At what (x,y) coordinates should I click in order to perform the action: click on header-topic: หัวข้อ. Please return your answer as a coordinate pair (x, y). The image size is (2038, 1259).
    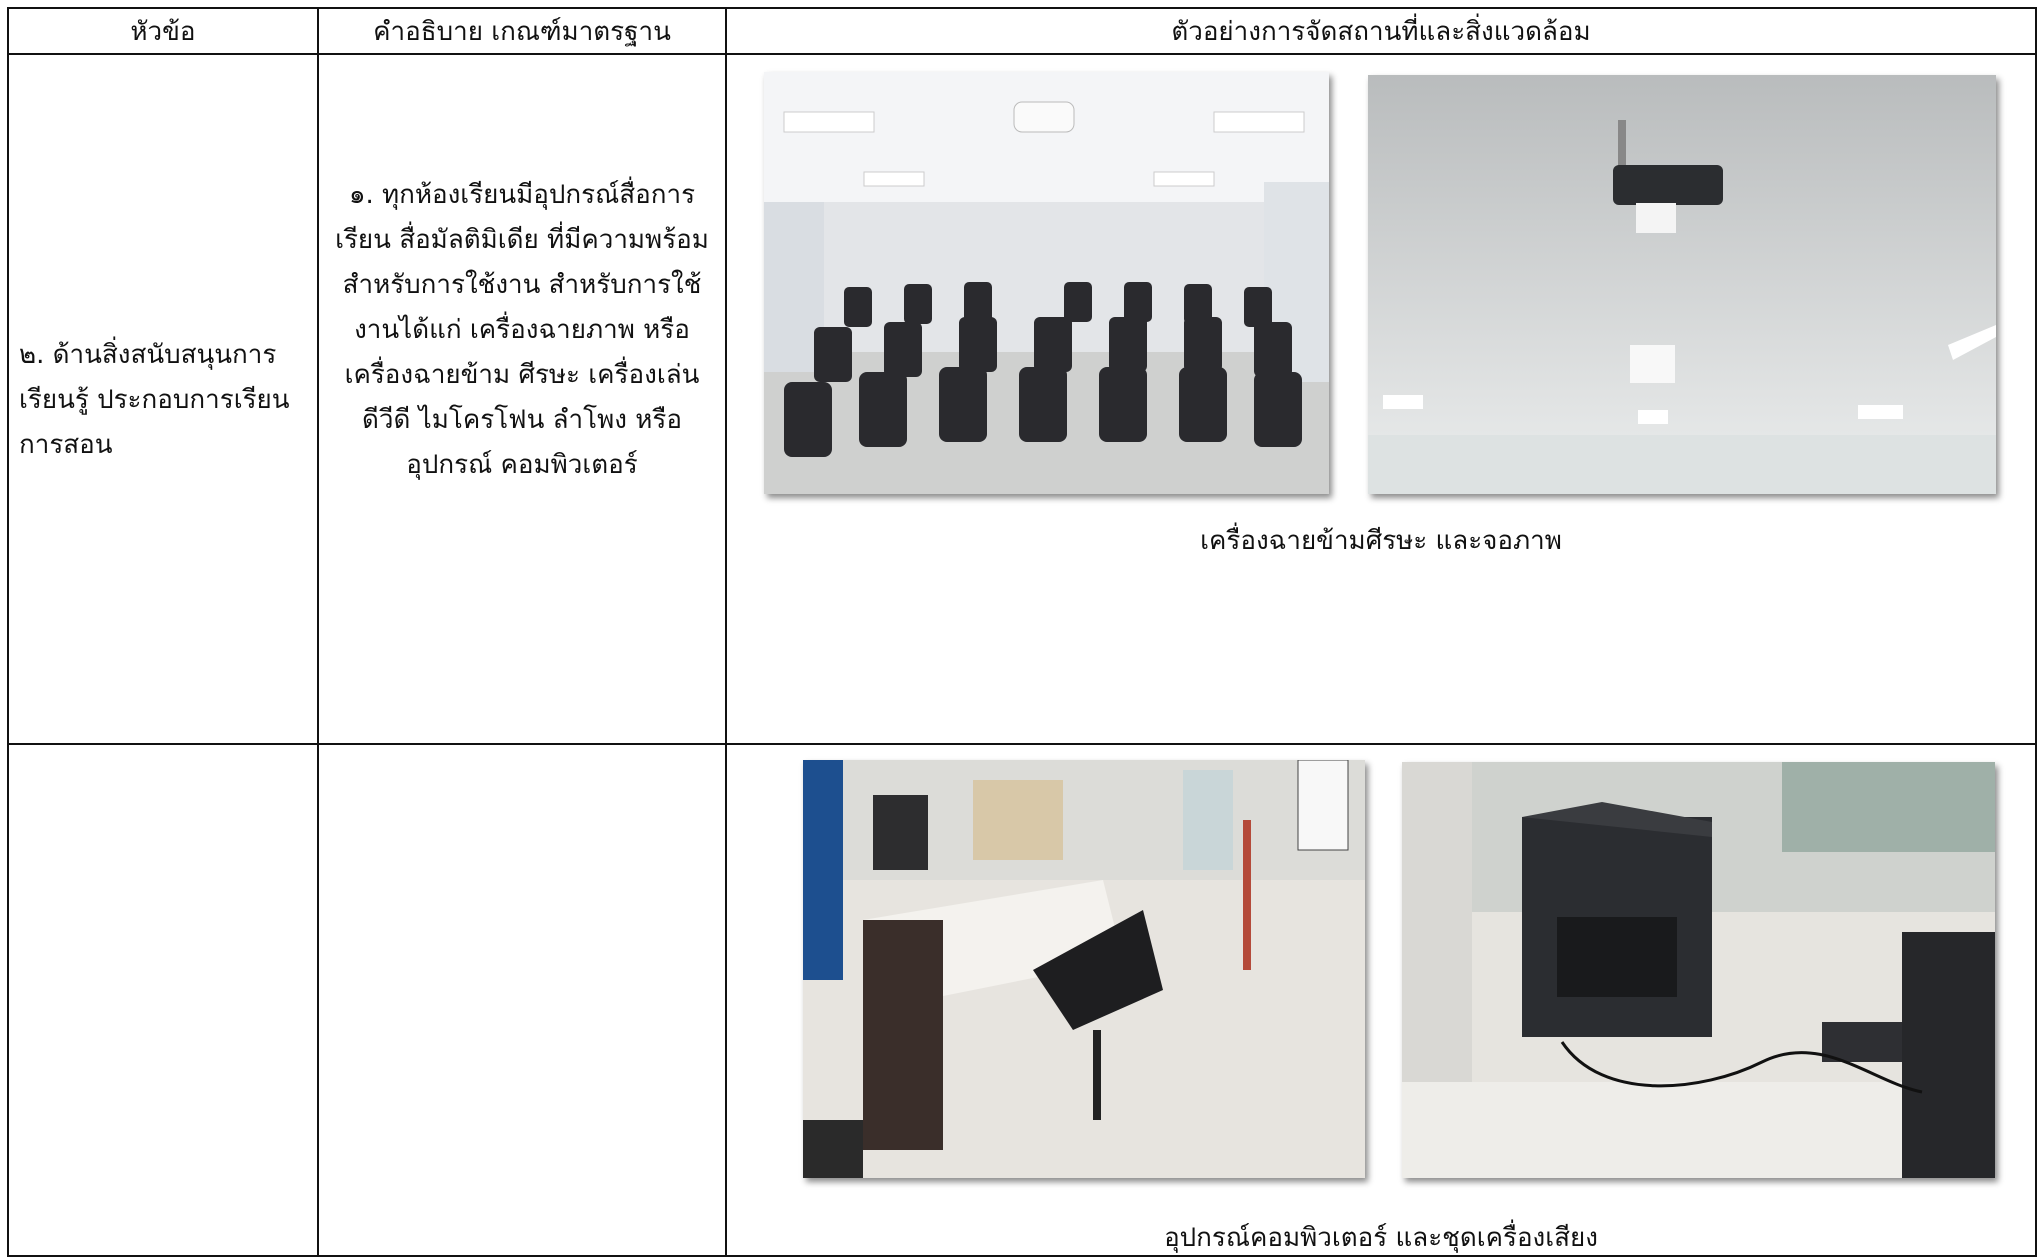
    Looking at the image, I should click on (163, 31).